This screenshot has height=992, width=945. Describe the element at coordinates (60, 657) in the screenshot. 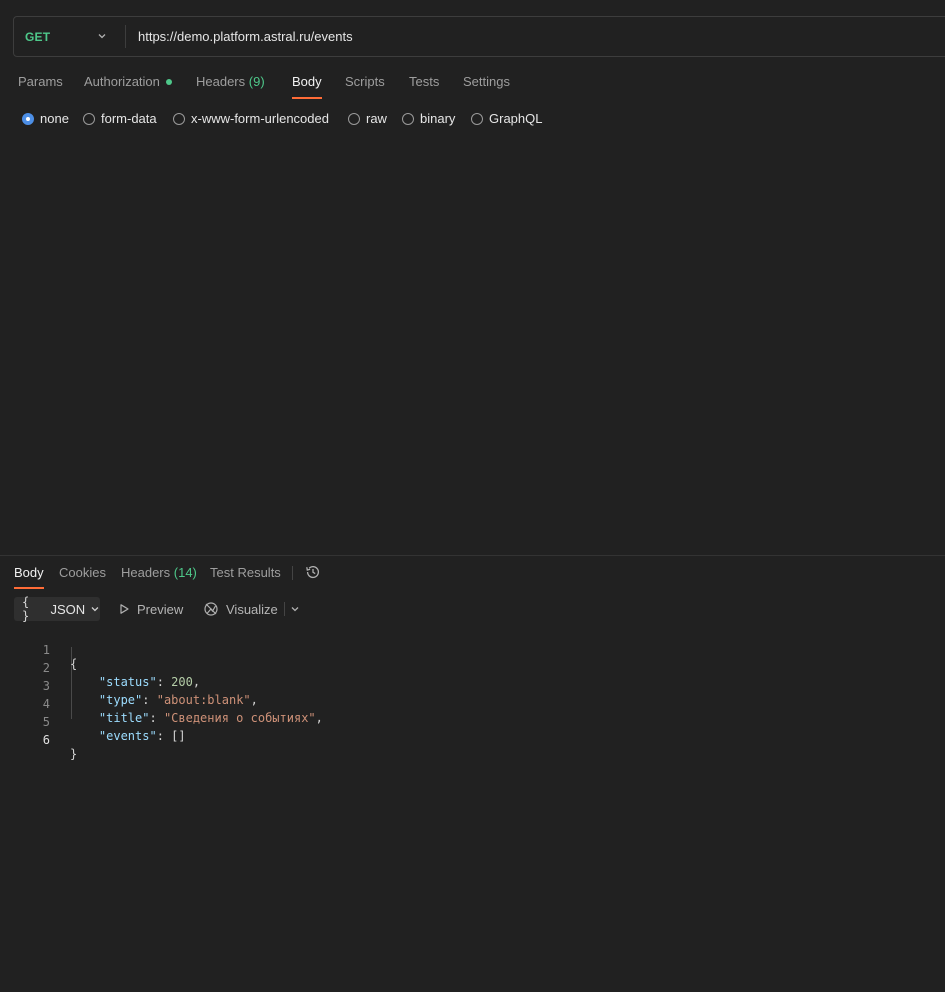

I see `code-line: 1 {` at that location.